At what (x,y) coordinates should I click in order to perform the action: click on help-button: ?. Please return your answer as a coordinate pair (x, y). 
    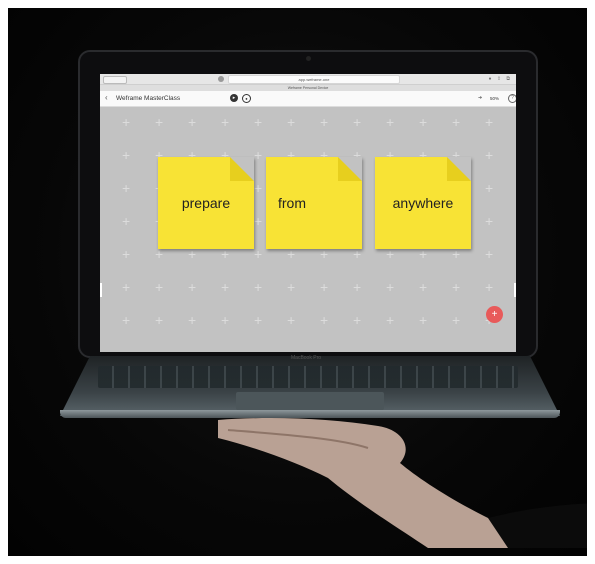
    Looking at the image, I should click on (512, 98).